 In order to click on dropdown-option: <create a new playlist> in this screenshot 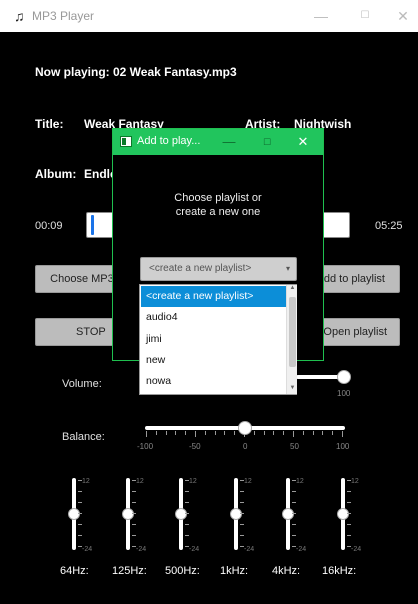, I will do `click(213, 296)`.